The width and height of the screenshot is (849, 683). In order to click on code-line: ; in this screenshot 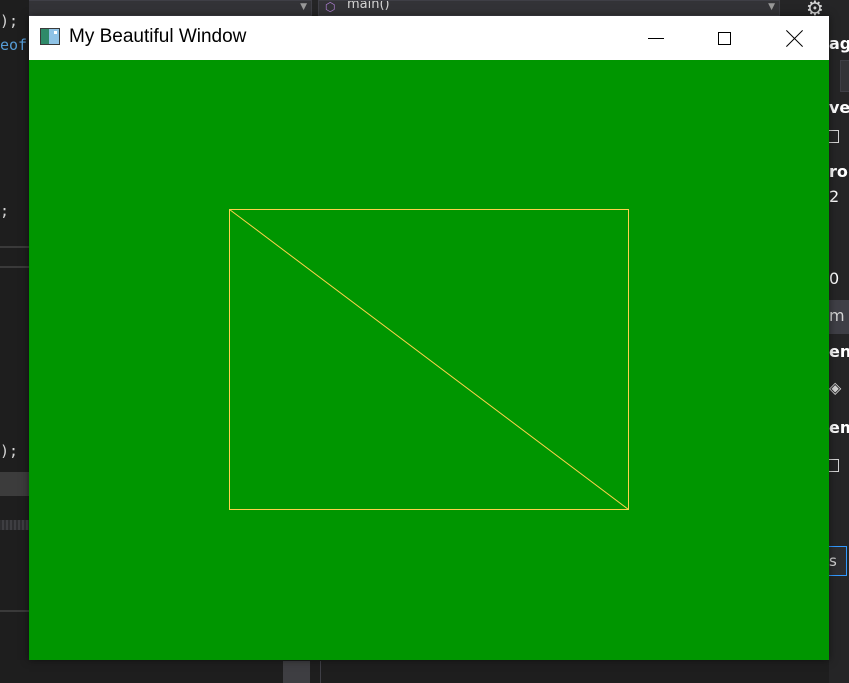, I will do `click(5, 211)`.